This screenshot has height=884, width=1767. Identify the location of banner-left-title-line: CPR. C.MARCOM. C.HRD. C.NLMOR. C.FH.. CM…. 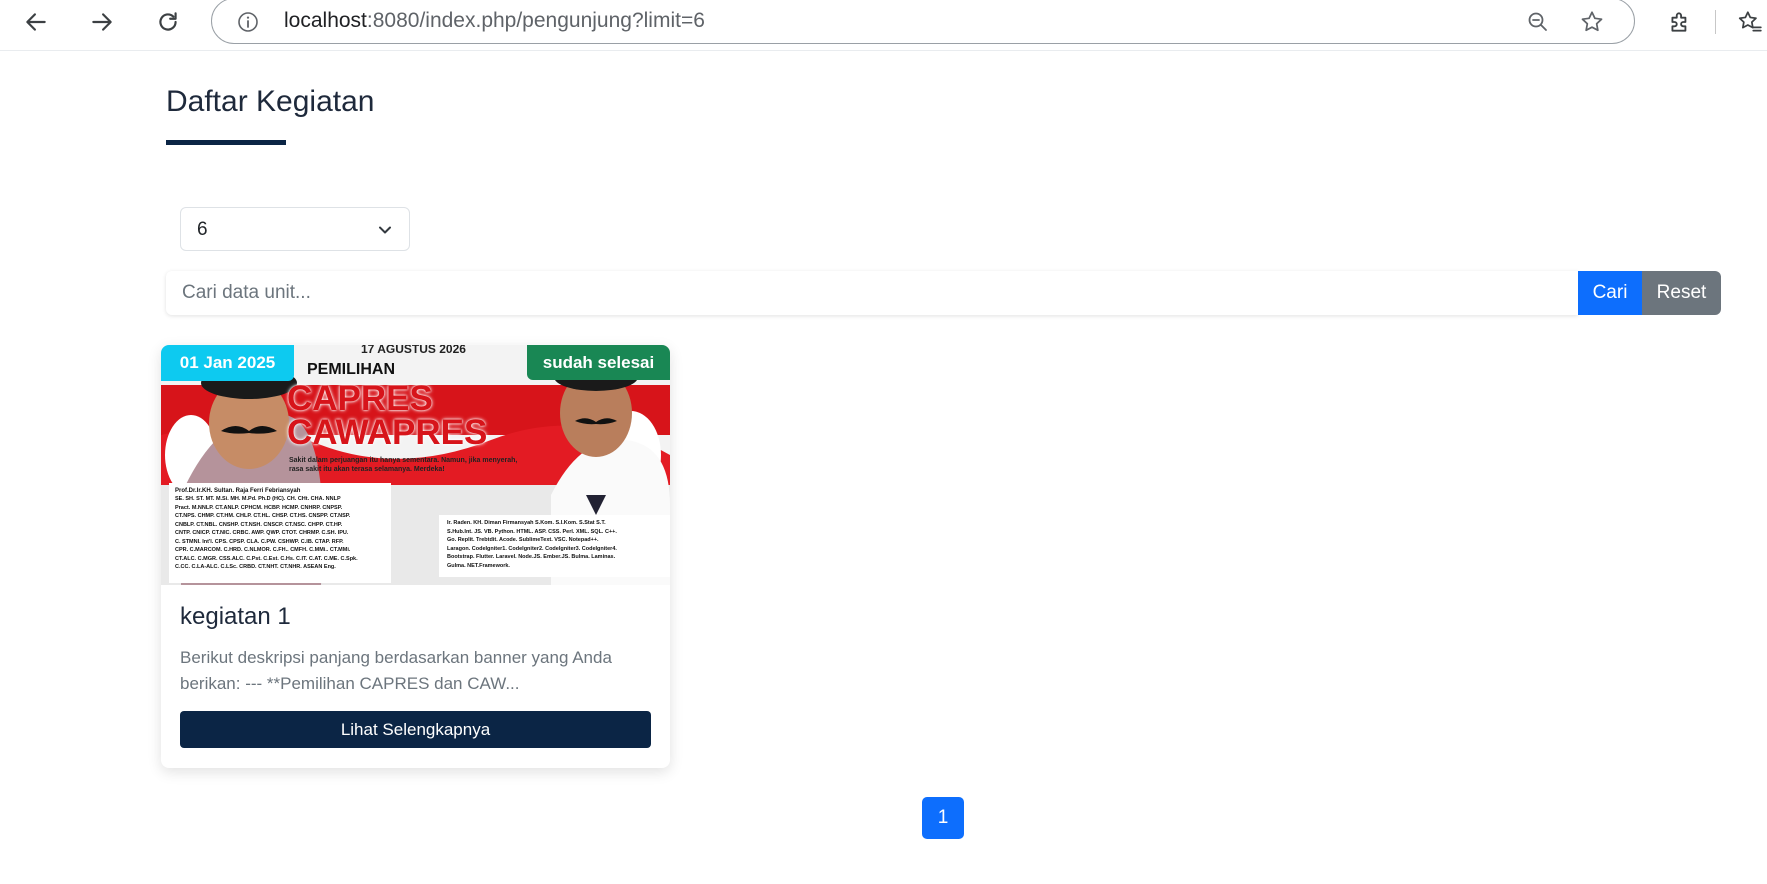
(263, 550).